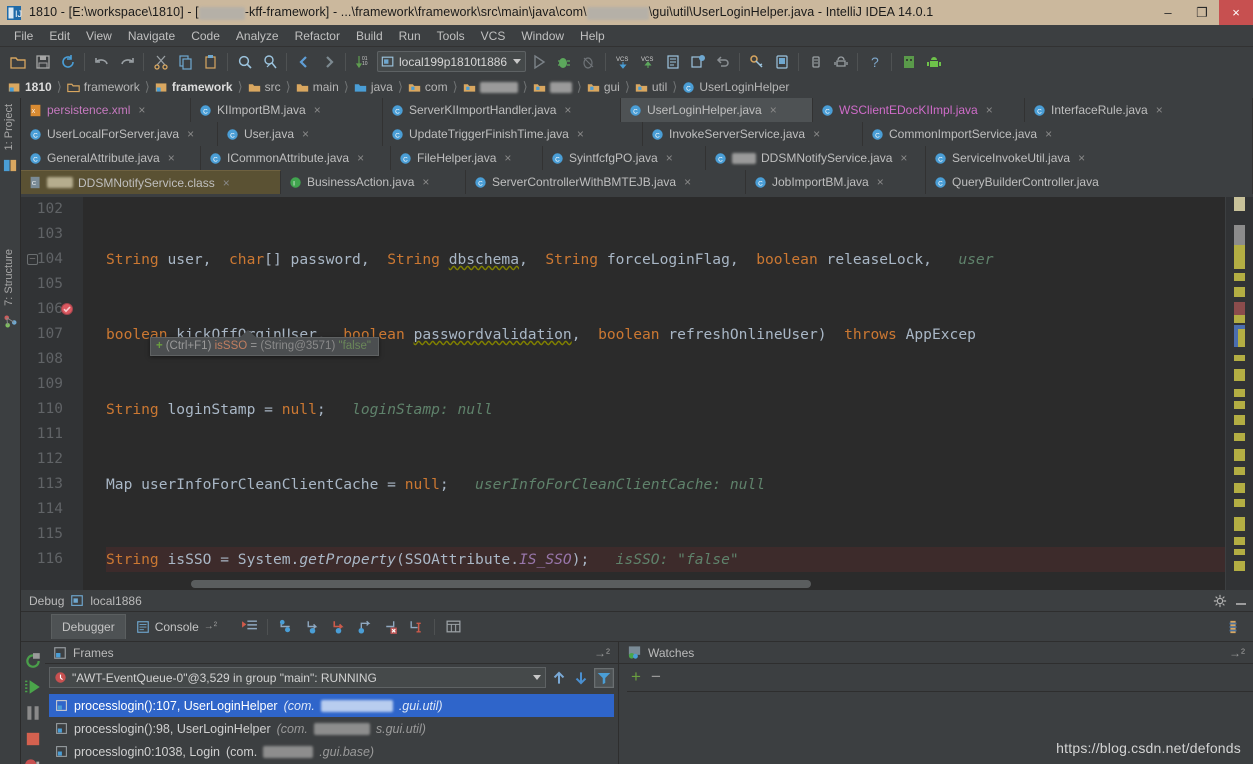  I want to click on tab-console: Console →², so click(176, 626).